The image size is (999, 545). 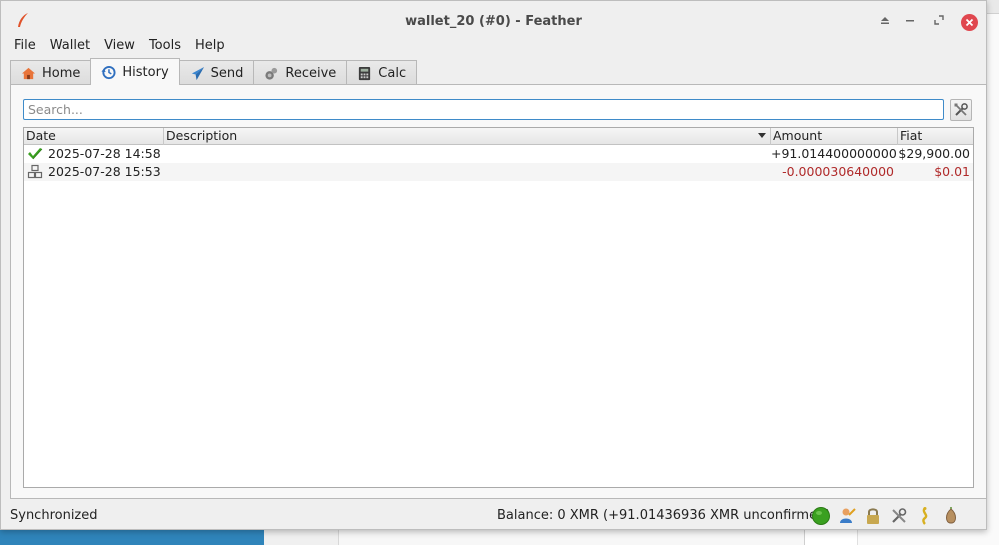 I want to click on sort-descending-icon, so click(x=762, y=135).